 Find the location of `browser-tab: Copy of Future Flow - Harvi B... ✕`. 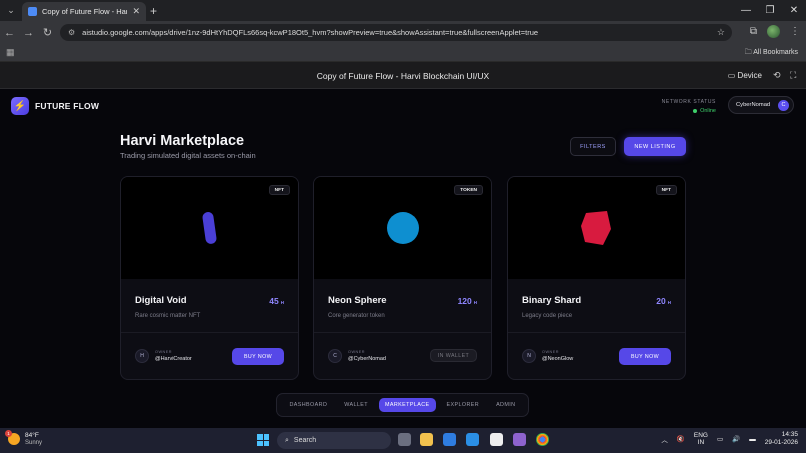

browser-tab: Copy of Future Flow - Harvi B... ✕ is located at coordinates (84, 11).